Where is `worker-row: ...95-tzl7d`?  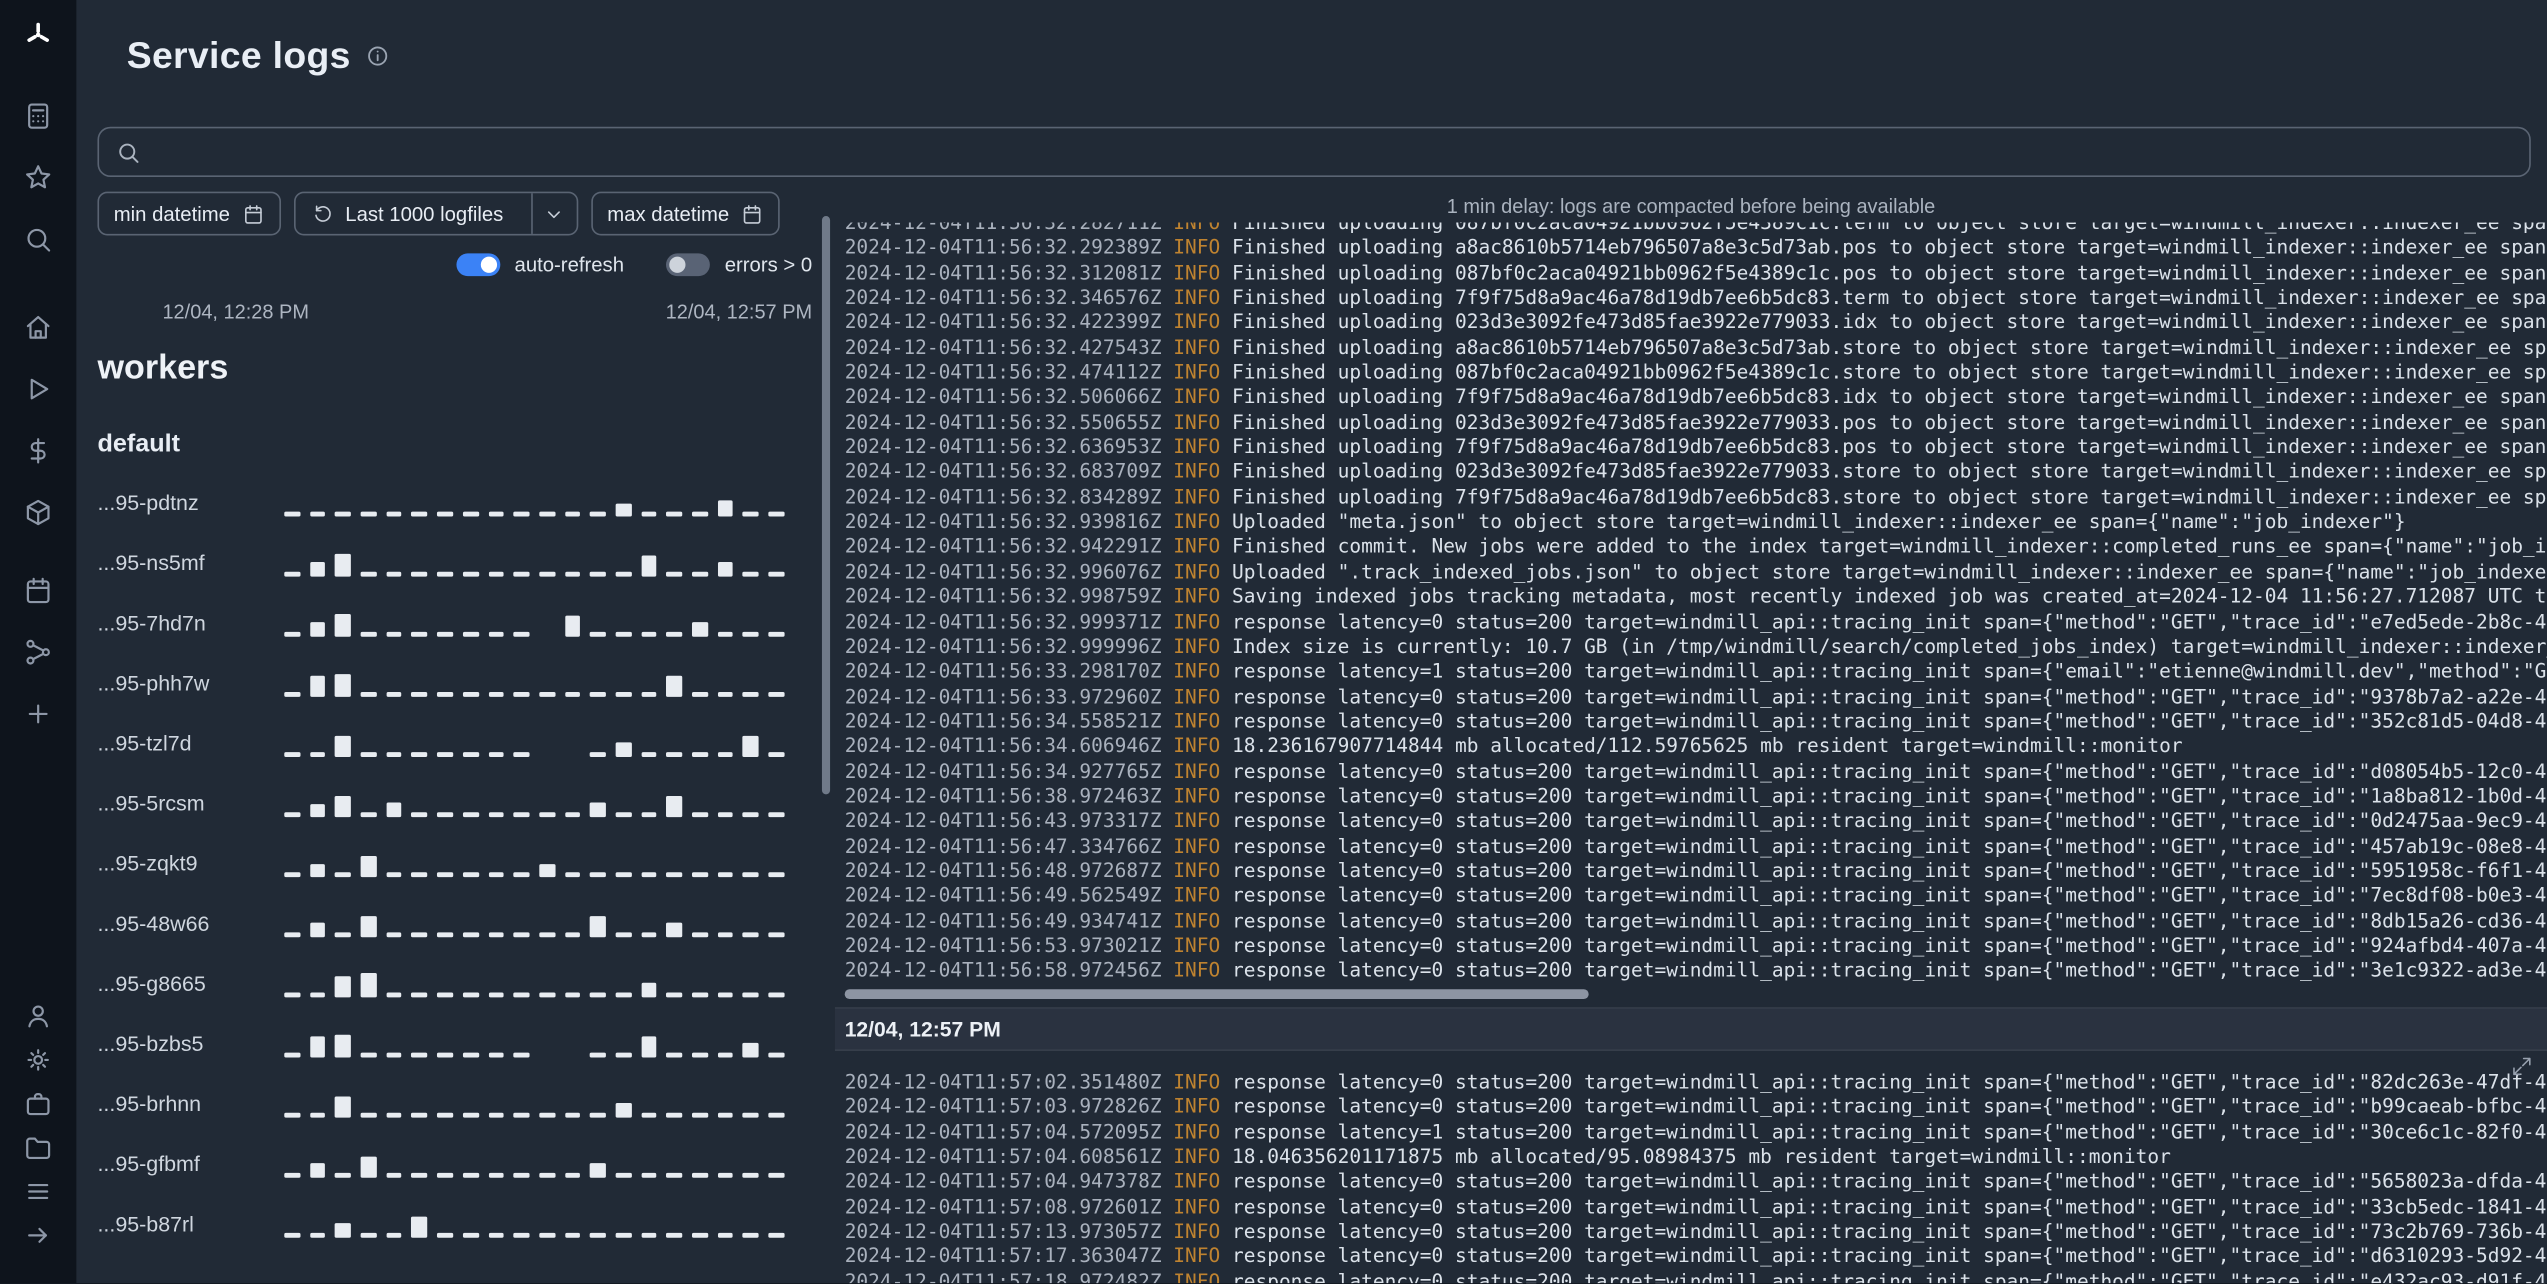 worker-row: ...95-tzl7d is located at coordinates (454, 743).